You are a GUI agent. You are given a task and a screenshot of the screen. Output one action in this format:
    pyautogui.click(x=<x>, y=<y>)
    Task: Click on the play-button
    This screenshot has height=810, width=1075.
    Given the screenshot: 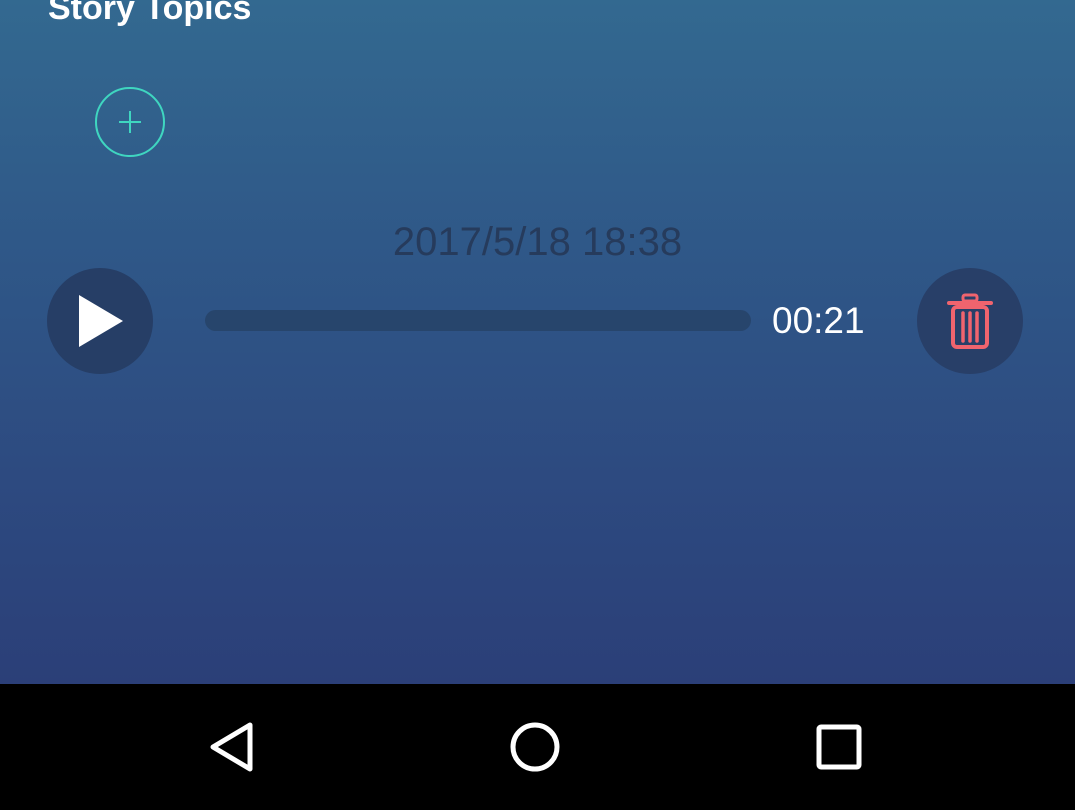 What is the action you would take?
    pyautogui.click(x=100, y=321)
    